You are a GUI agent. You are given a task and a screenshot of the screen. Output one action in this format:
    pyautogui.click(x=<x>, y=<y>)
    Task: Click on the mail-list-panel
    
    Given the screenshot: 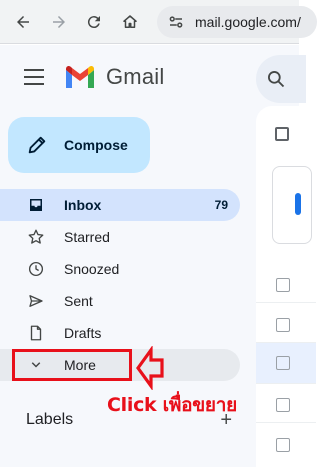 What is the action you would take?
    pyautogui.click(x=286, y=286)
    